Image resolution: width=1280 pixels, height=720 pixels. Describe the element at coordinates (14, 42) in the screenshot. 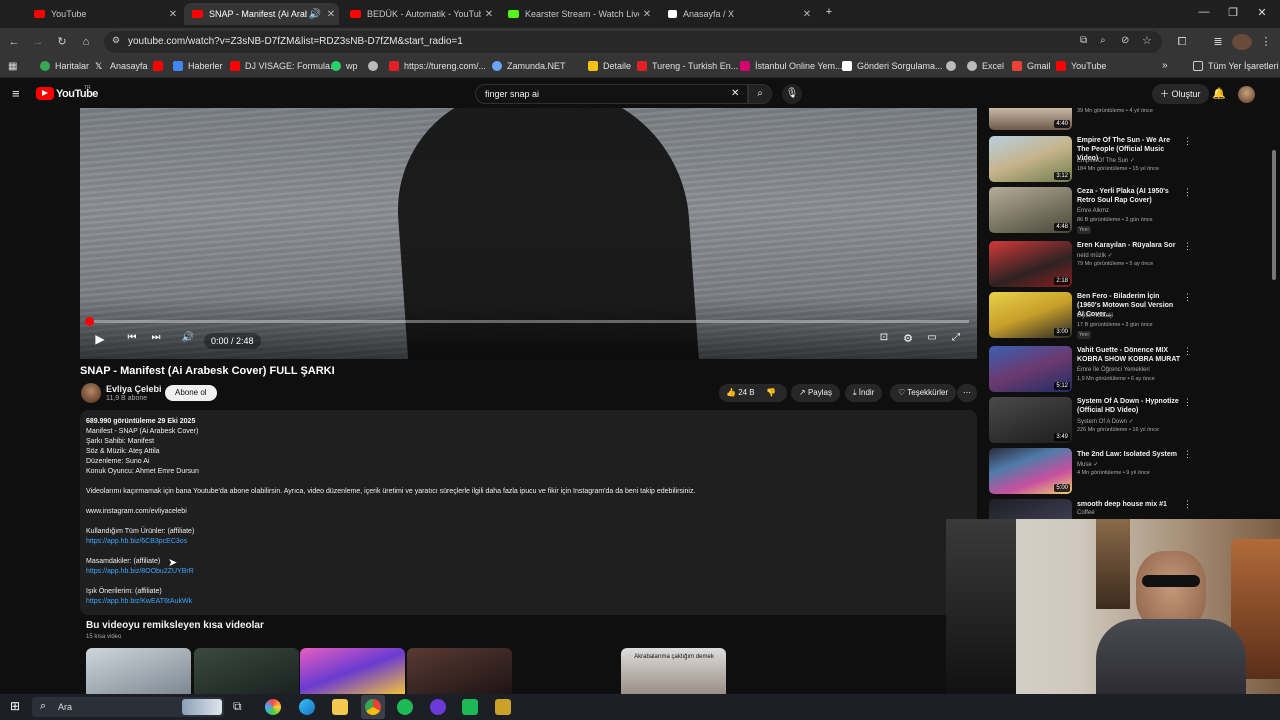

I see `back-icon: ←` at that location.